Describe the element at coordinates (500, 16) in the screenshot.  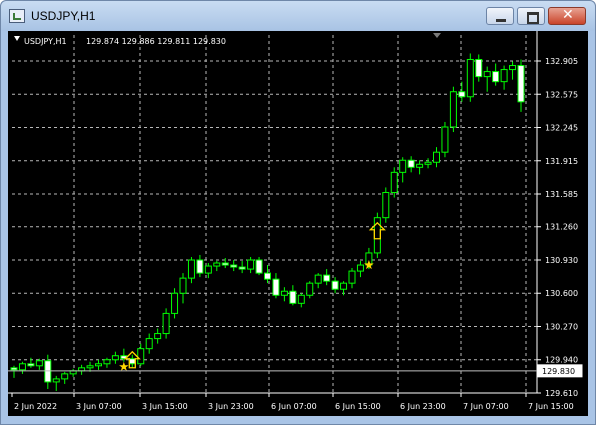
I see `minimize-button` at that location.